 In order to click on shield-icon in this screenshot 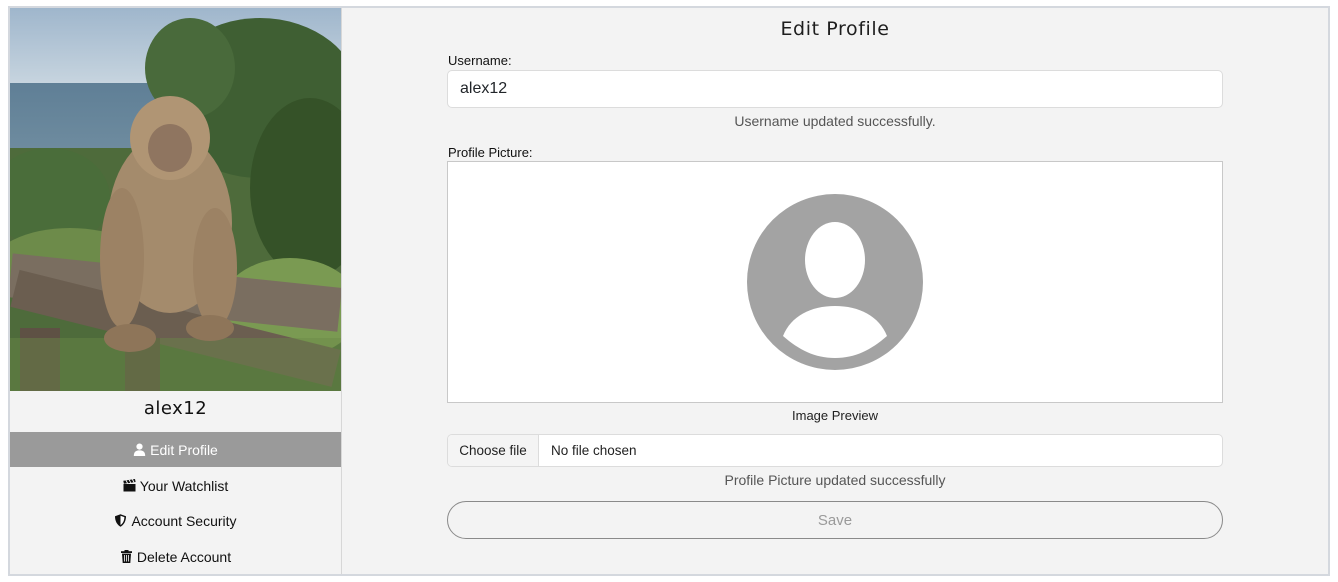, I will do `click(120, 520)`.